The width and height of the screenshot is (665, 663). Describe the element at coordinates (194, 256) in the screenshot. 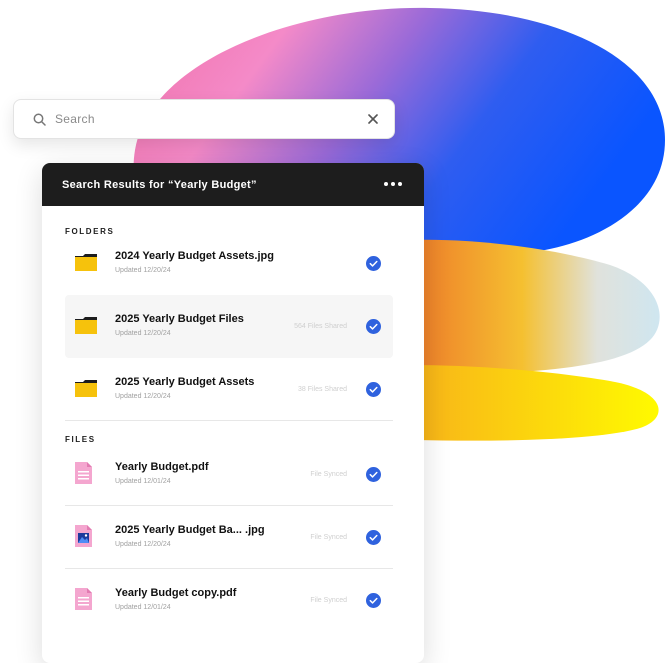

I see `folder-name: 2024 Yearly Budget Assets.jpg` at that location.